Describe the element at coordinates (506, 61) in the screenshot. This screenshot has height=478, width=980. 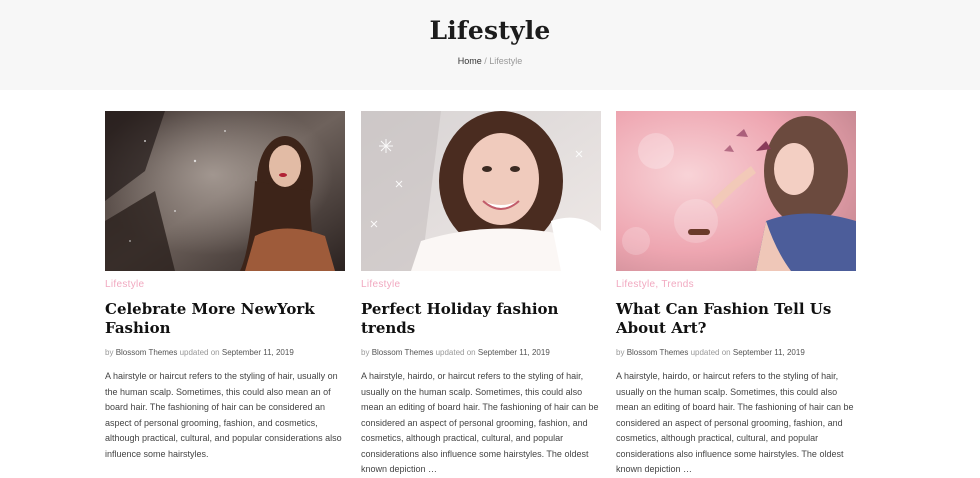
I see `breadcrumb-current: Lifestyle` at that location.